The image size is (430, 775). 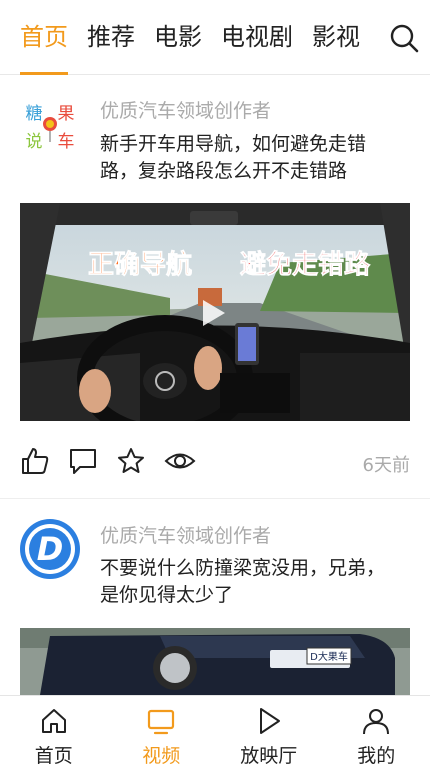 What do you see at coordinates (257, 37) in the screenshot?
I see `tab-tv-series: 电视剧` at bounding box center [257, 37].